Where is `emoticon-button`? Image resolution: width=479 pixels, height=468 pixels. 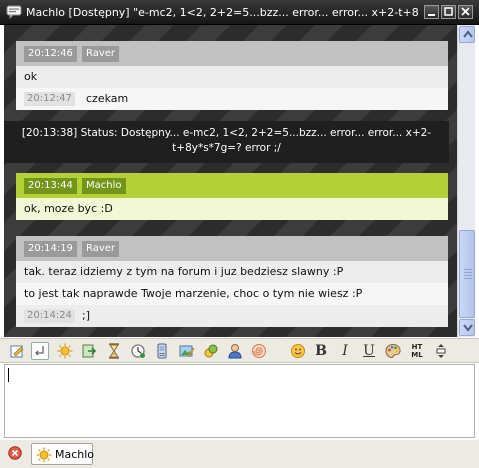 emoticon-button is located at coordinates (298, 351).